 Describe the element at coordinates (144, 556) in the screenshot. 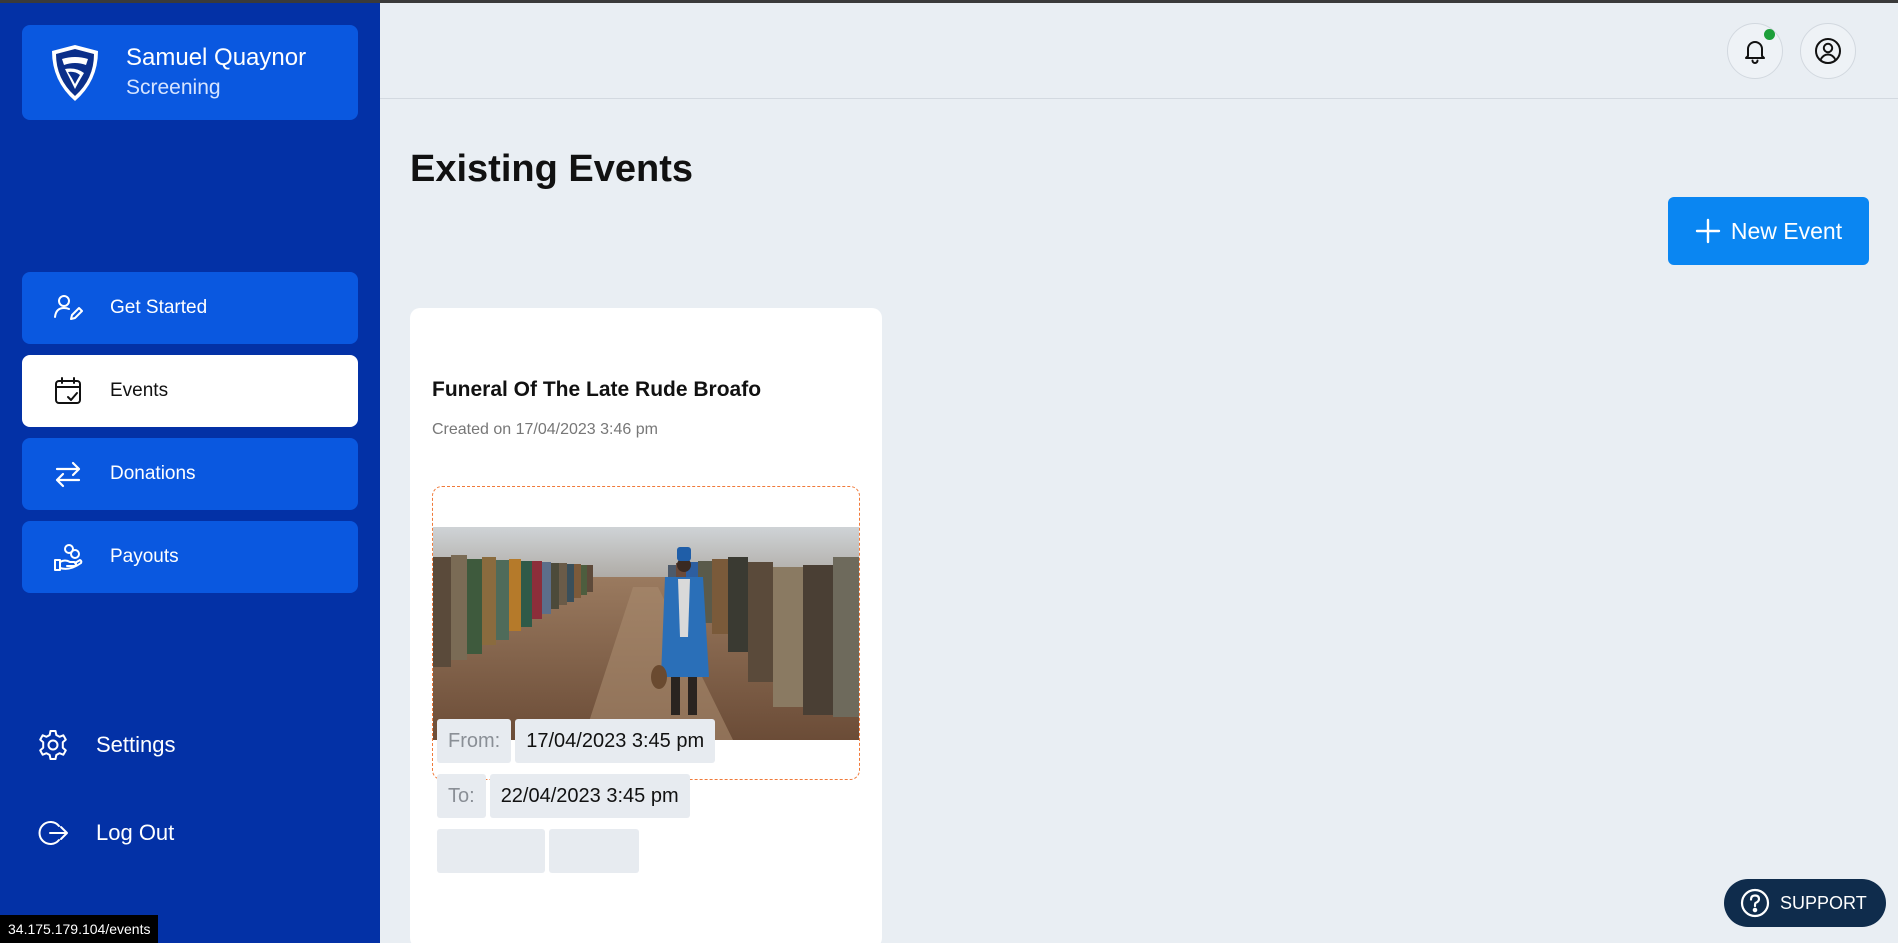

I see `sidebar-item-label: Payouts` at that location.